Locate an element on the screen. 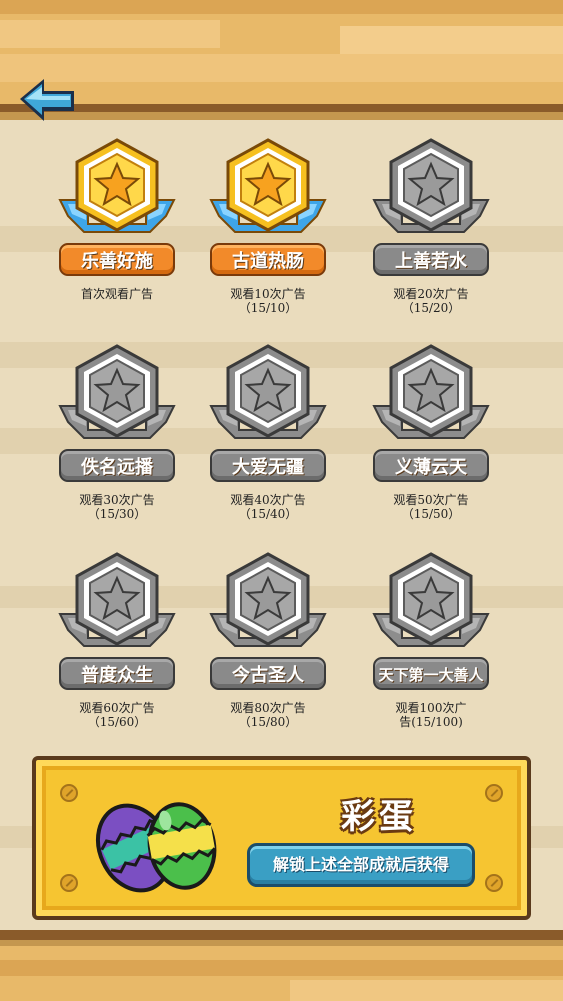 The image size is (563, 1001). achievement-requirement: 观看10次广告 is located at coordinates (268, 294).